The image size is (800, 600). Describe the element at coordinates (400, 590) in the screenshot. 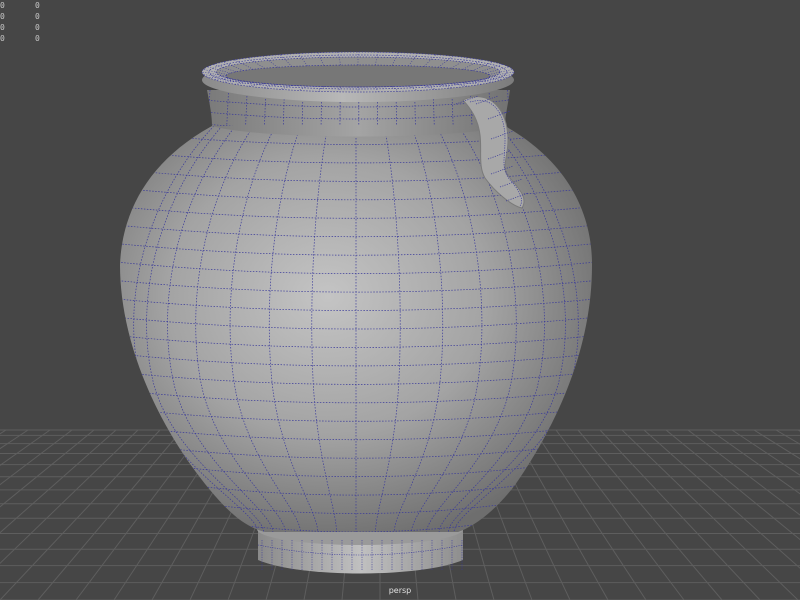

I see `camera-name-label: persp` at that location.